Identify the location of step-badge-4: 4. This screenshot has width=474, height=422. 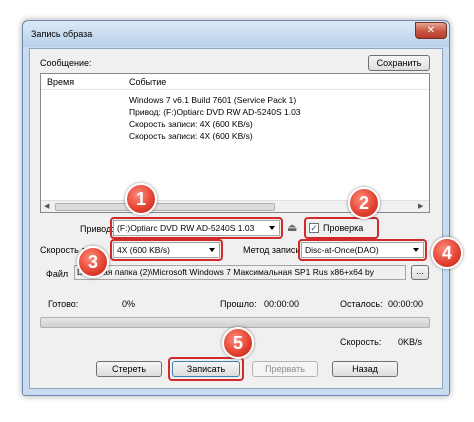
(447, 253).